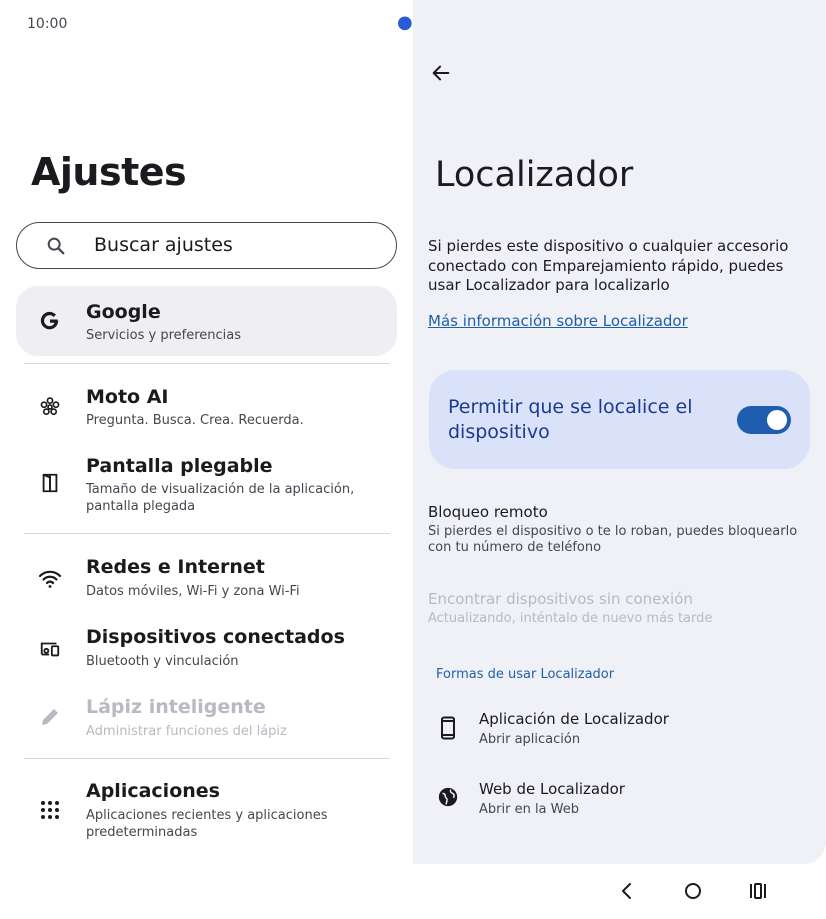  What do you see at coordinates (50, 321) in the screenshot?
I see `google-g-icon` at bounding box center [50, 321].